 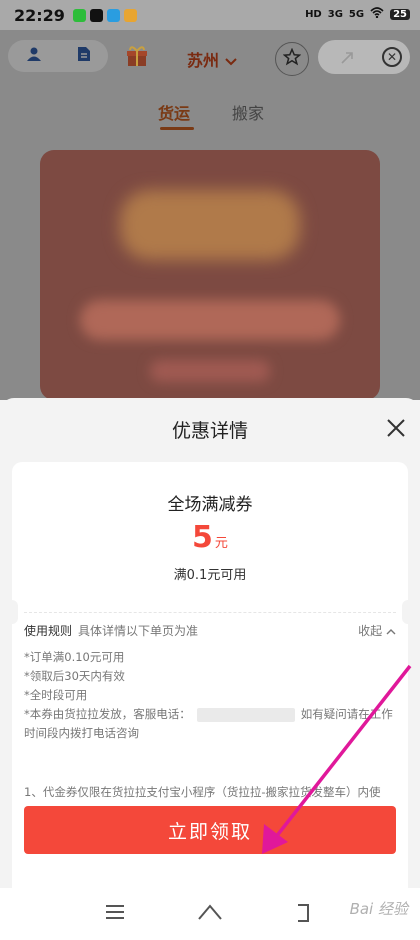 I want to click on card-notch-right, so click(x=408, y=612).